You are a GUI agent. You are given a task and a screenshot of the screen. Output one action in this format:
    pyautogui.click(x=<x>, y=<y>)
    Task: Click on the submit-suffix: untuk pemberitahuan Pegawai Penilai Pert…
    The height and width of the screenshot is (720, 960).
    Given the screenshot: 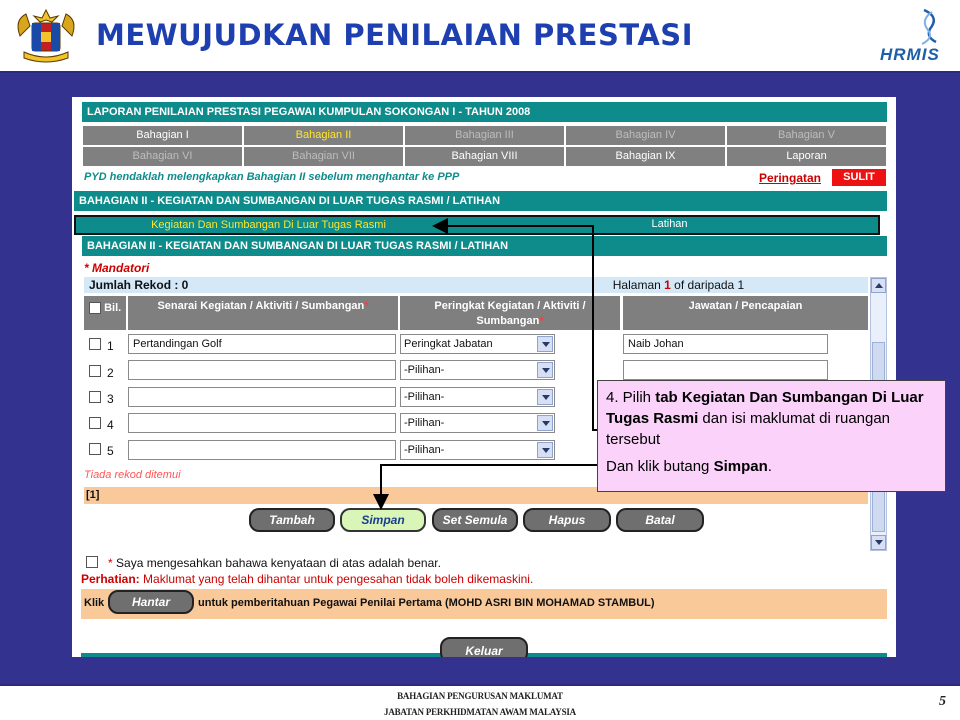 What is the action you would take?
    pyautogui.click(x=426, y=603)
    